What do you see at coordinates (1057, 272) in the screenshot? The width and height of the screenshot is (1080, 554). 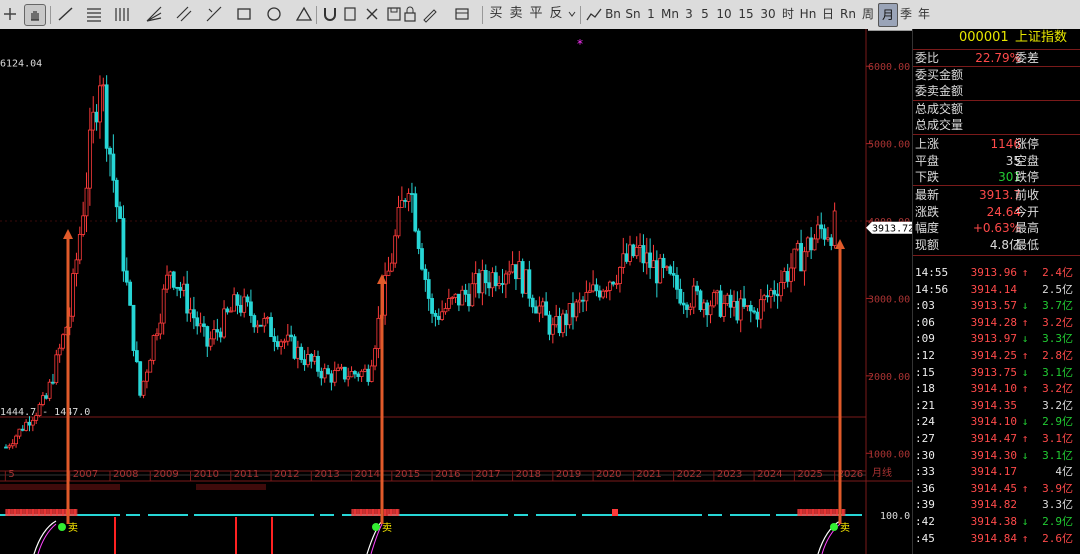 I see `tick-volume: 2.4亿` at bounding box center [1057, 272].